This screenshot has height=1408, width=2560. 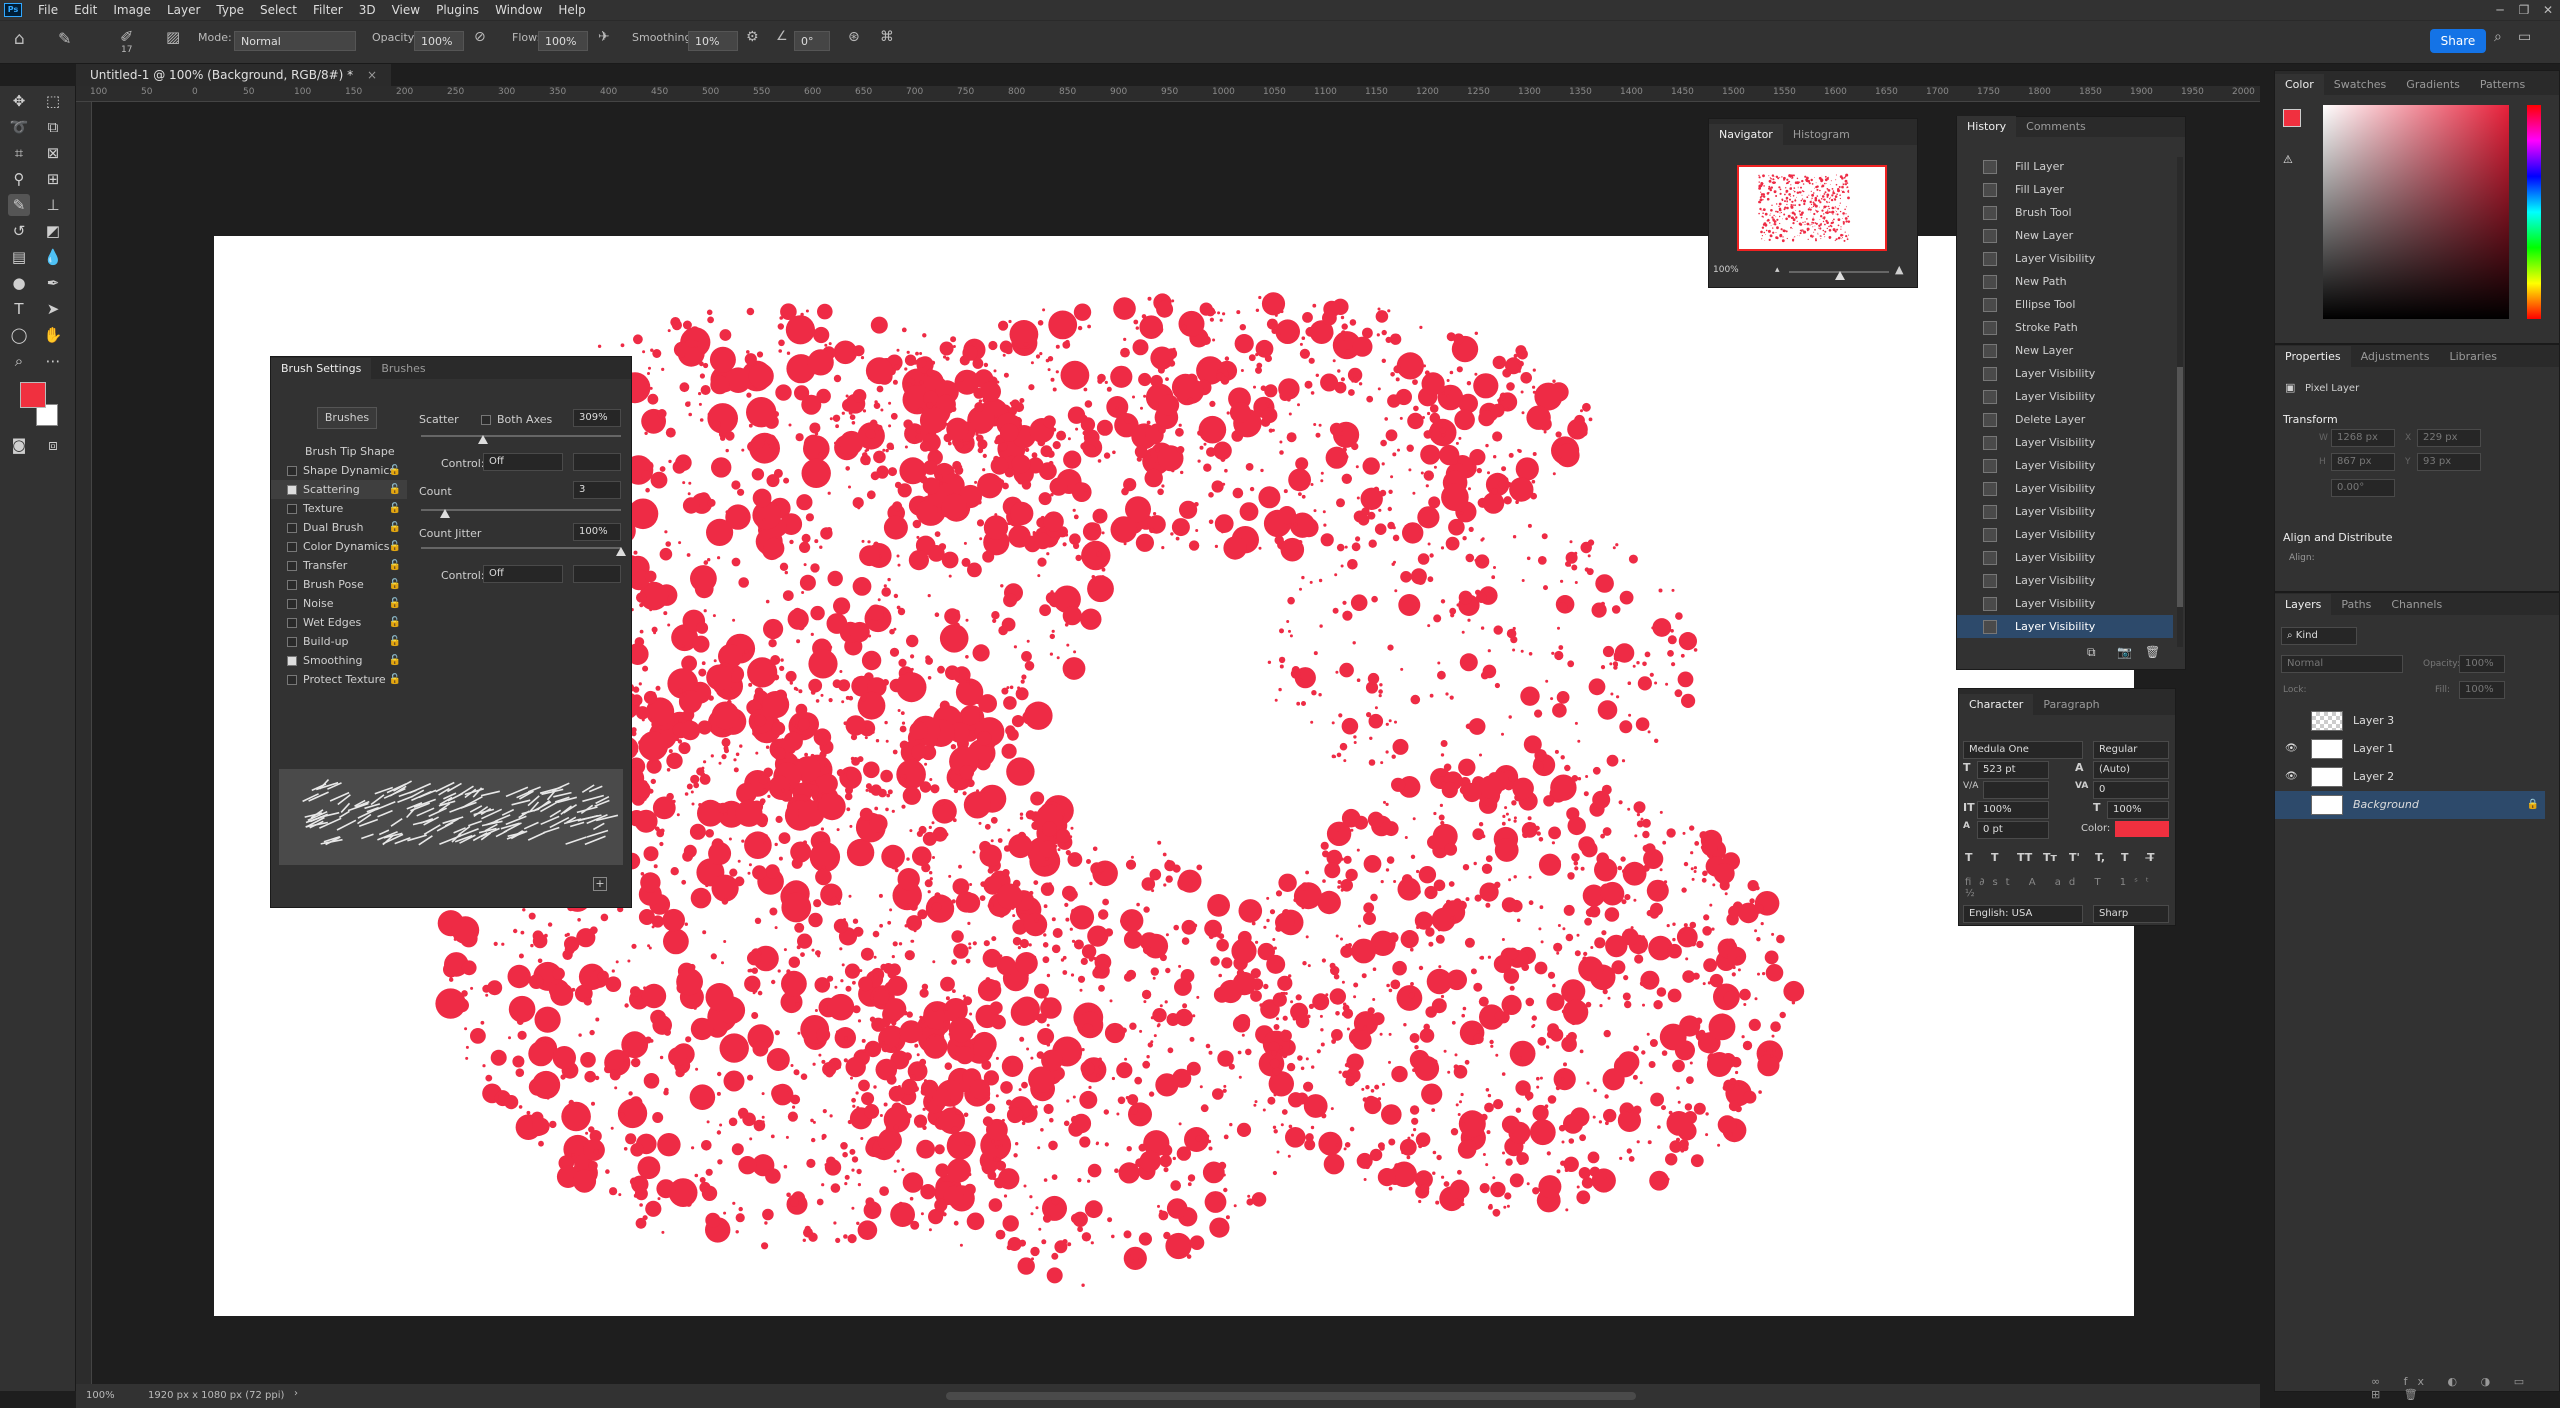 What do you see at coordinates (53, 153) in the screenshot?
I see `frame-tool-icon: ⊠` at bounding box center [53, 153].